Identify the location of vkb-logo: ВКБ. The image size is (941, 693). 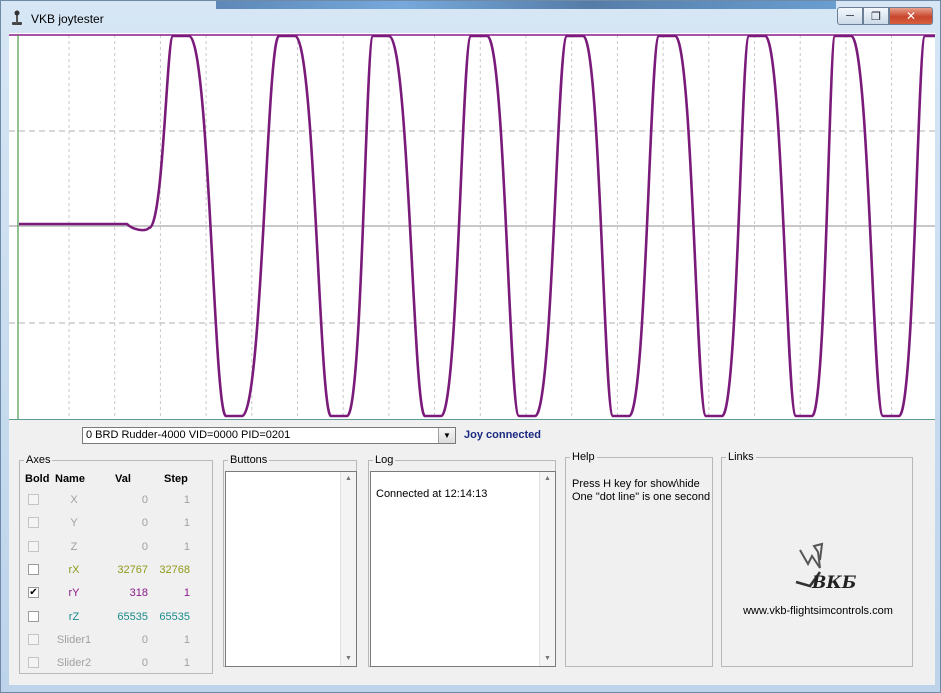
(825, 568).